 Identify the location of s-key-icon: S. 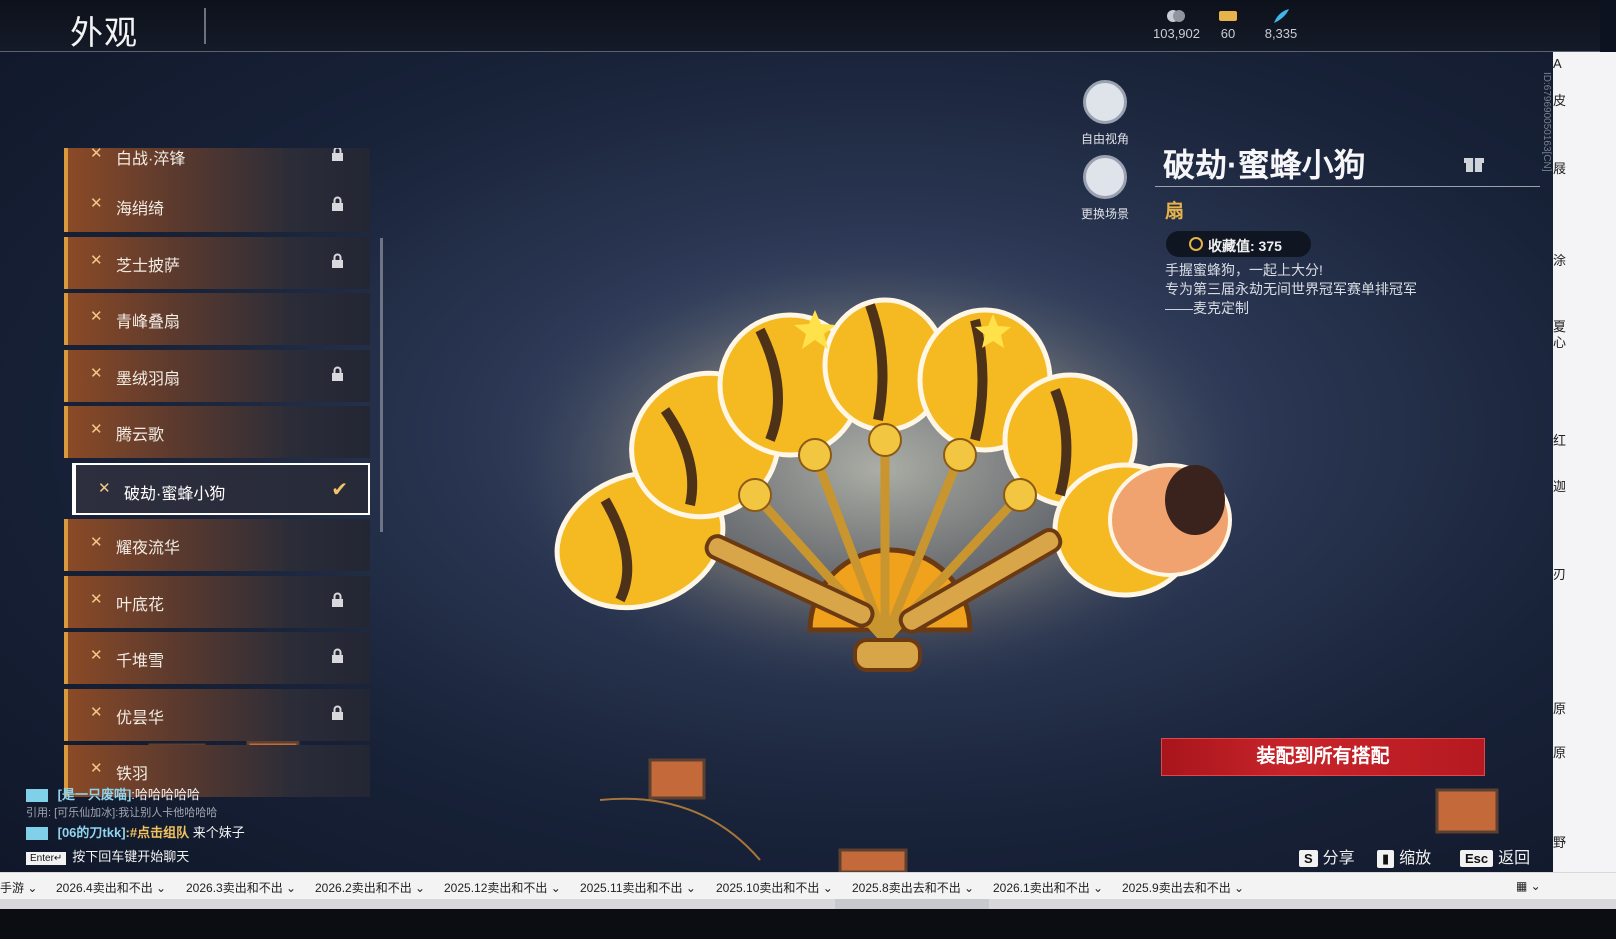
(1308, 858).